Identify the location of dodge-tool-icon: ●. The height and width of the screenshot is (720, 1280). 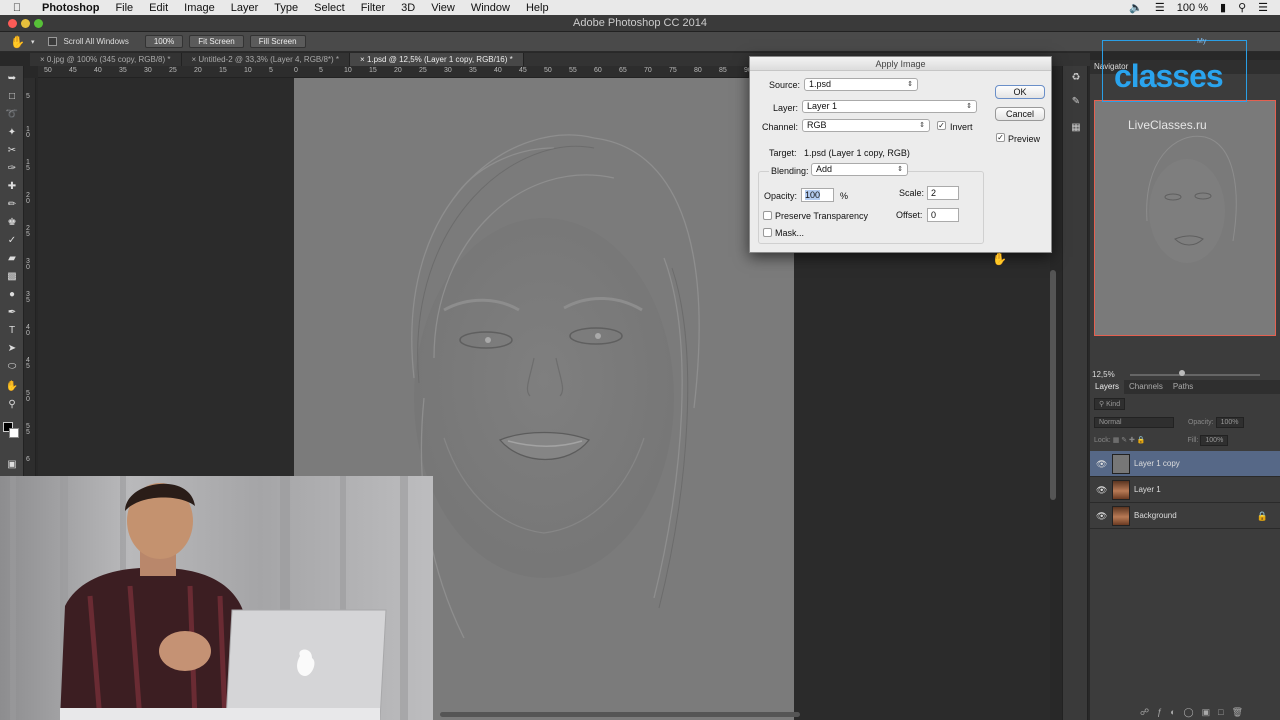
(12, 295).